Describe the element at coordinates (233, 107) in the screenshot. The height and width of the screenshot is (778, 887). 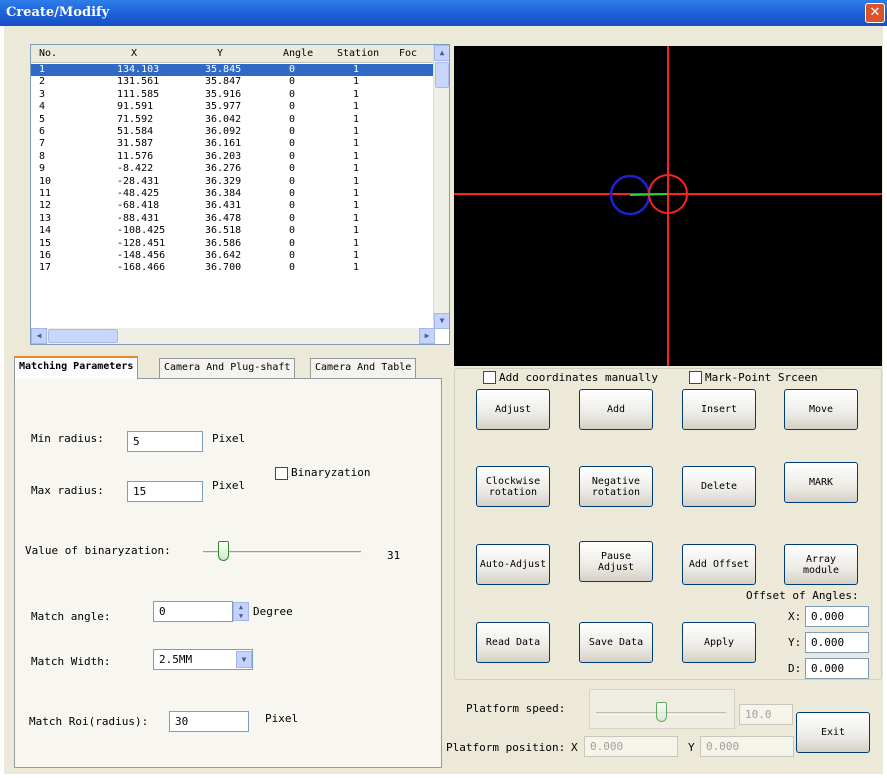
I see `table-row: 4 91.591 35.977 0 1` at that location.